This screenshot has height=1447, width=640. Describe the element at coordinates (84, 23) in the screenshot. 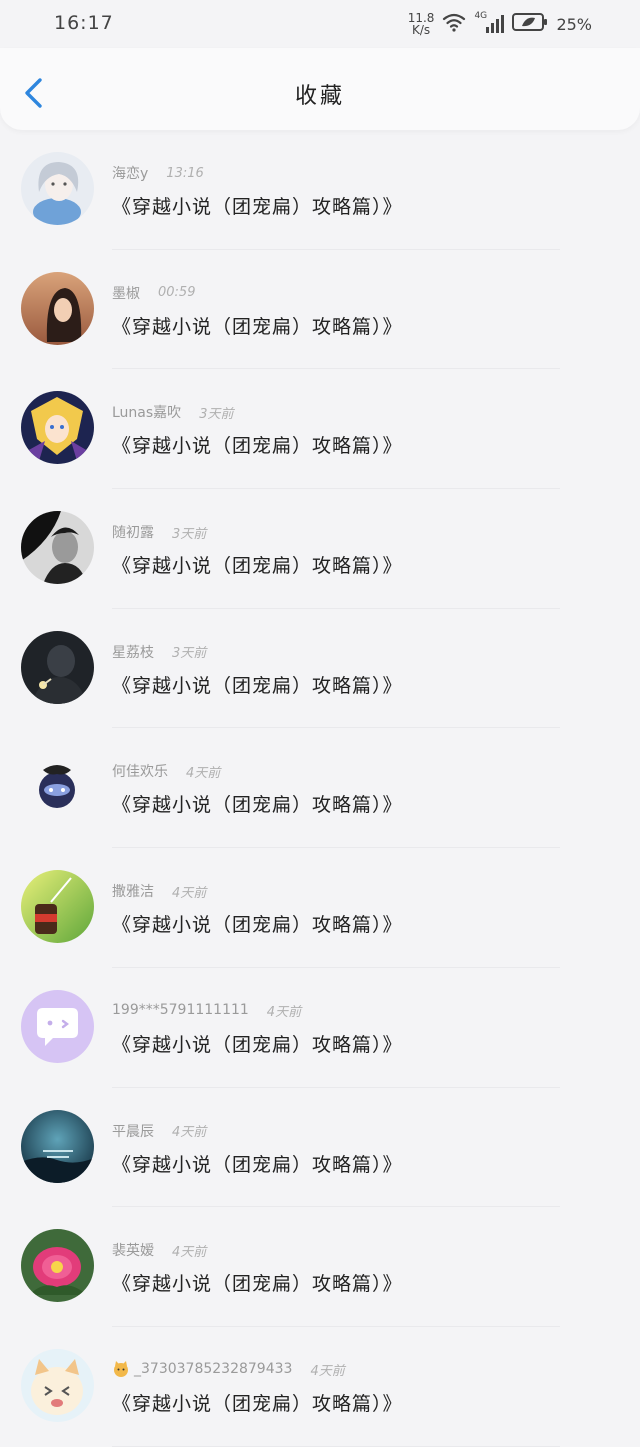

I see `status-time: 16:17` at that location.